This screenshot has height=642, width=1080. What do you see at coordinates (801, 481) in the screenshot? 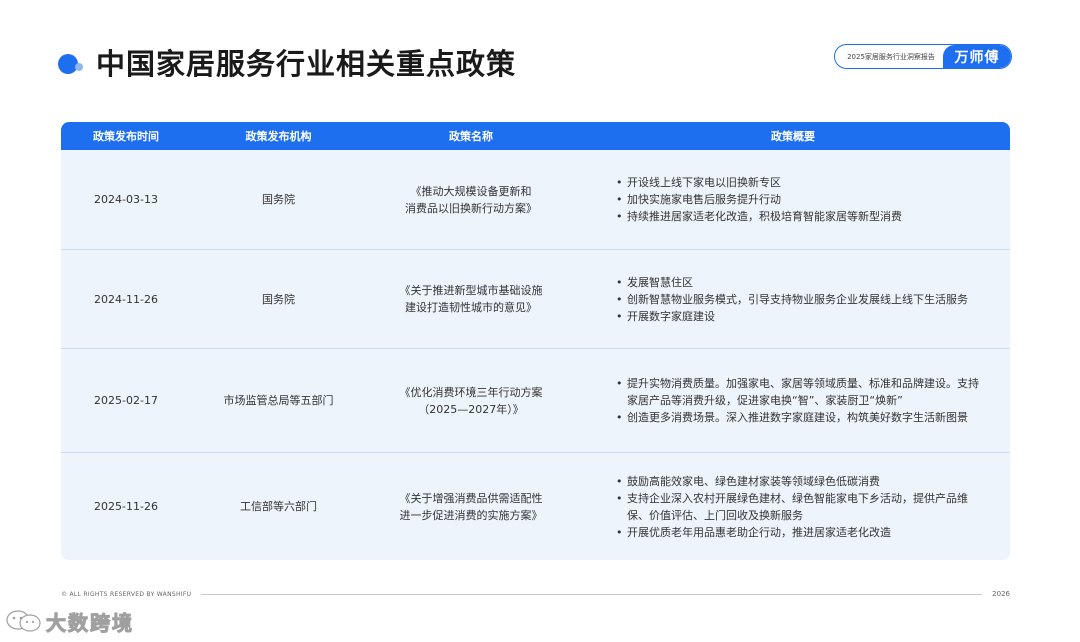
I see `summary-item: 鼓励高能效家电、绿色建材家装等领域绿色低碳消费` at bounding box center [801, 481].